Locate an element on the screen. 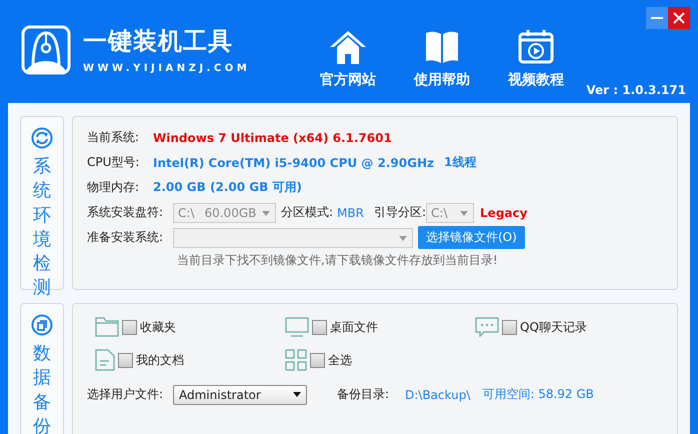 The width and height of the screenshot is (698, 434). boot-mode-value: Legacy is located at coordinates (504, 213).